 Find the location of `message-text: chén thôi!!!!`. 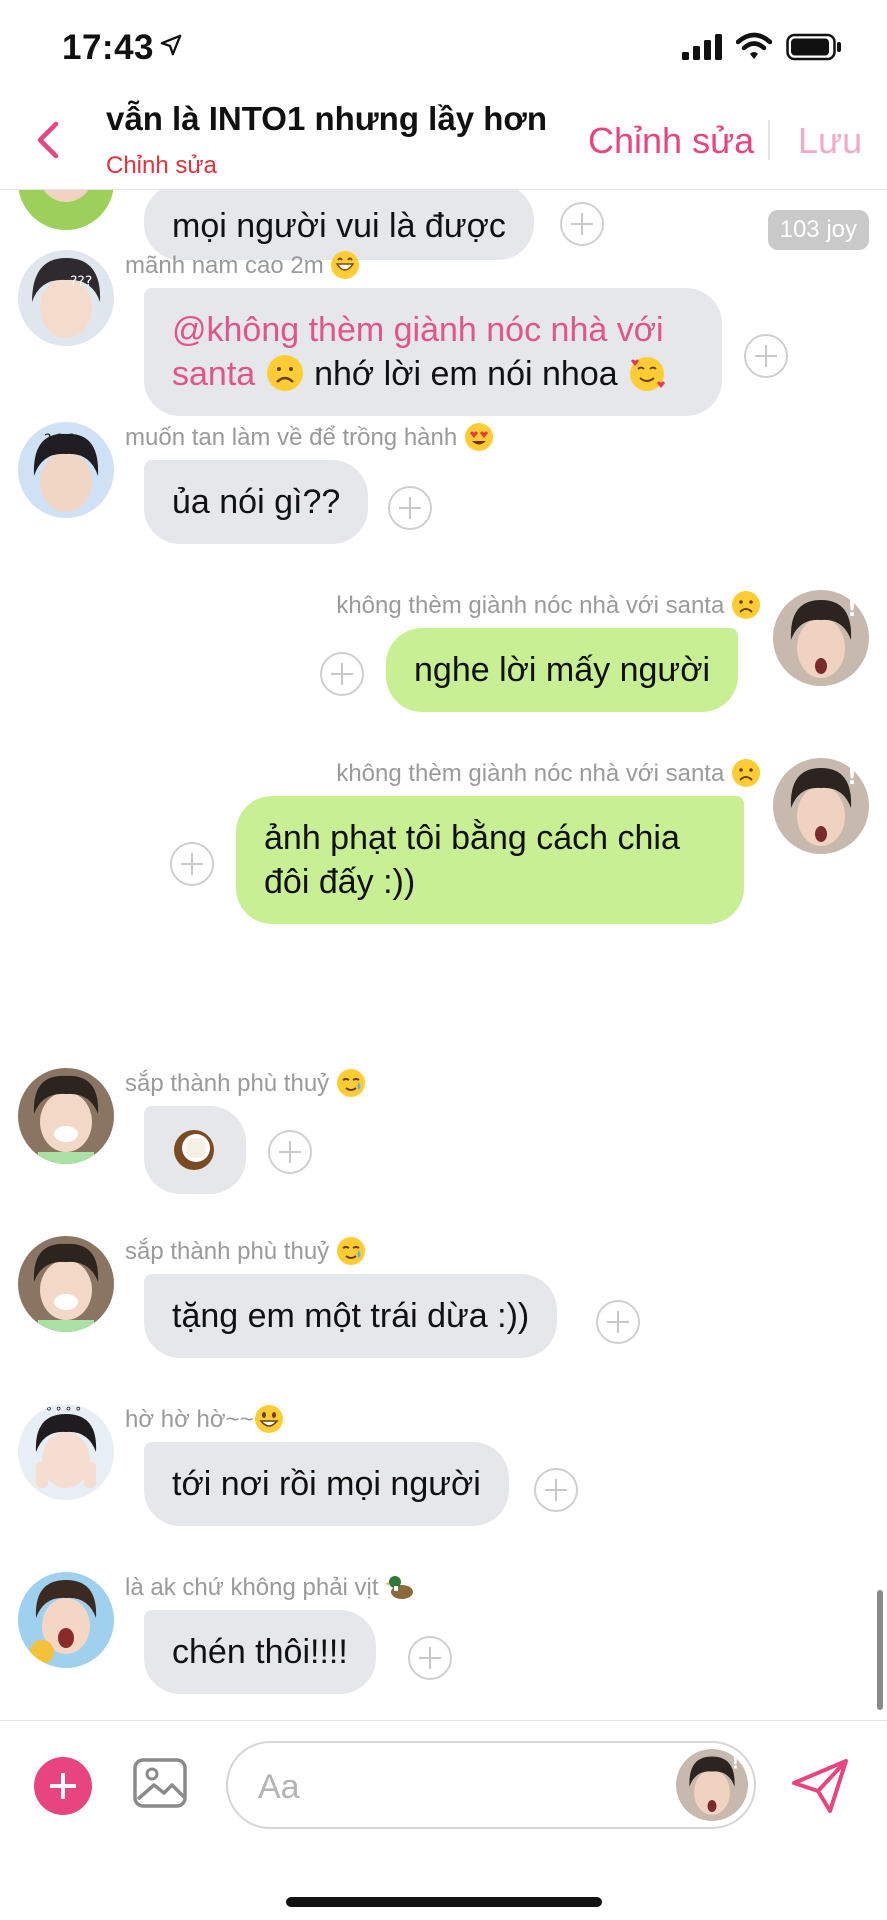

message-text: chén thôi!!!! is located at coordinates (260, 1652).